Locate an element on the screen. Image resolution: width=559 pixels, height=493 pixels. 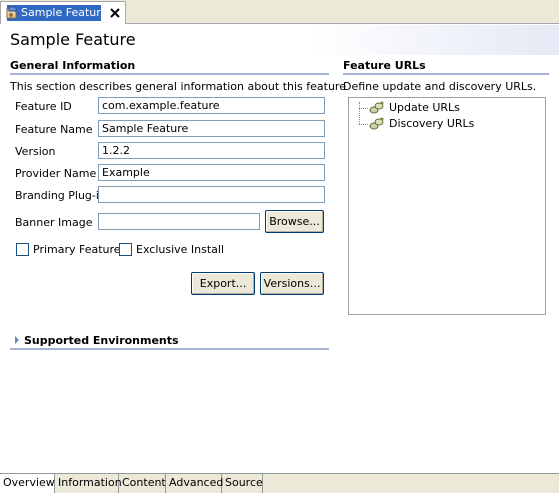
tab-source: Source is located at coordinates (242, 483).